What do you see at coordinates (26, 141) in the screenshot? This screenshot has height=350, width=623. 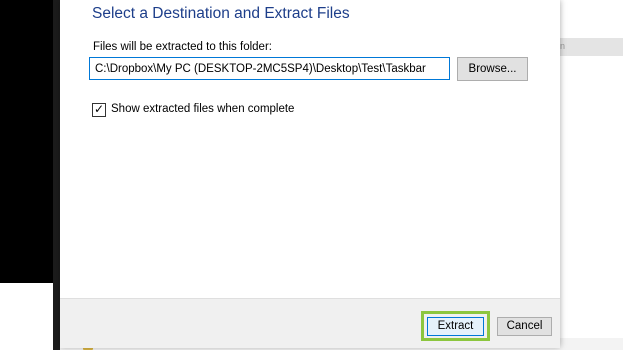 I see `background-window-dark` at bounding box center [26, 141].